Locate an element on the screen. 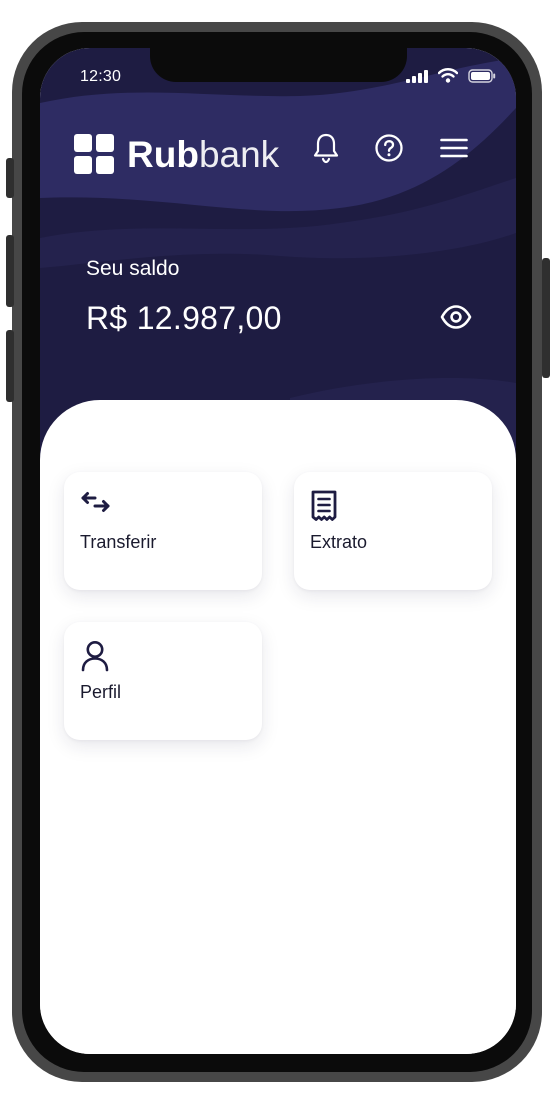 The height and width of the screenshot is (1104, 556). battery-icon is located at coordinates (482, 75).